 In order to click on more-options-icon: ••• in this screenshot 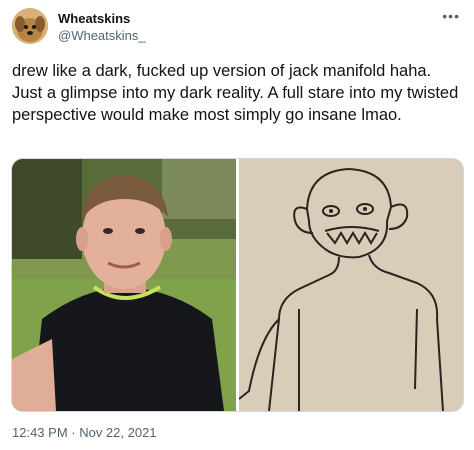, I will do `click(451, 16)`.